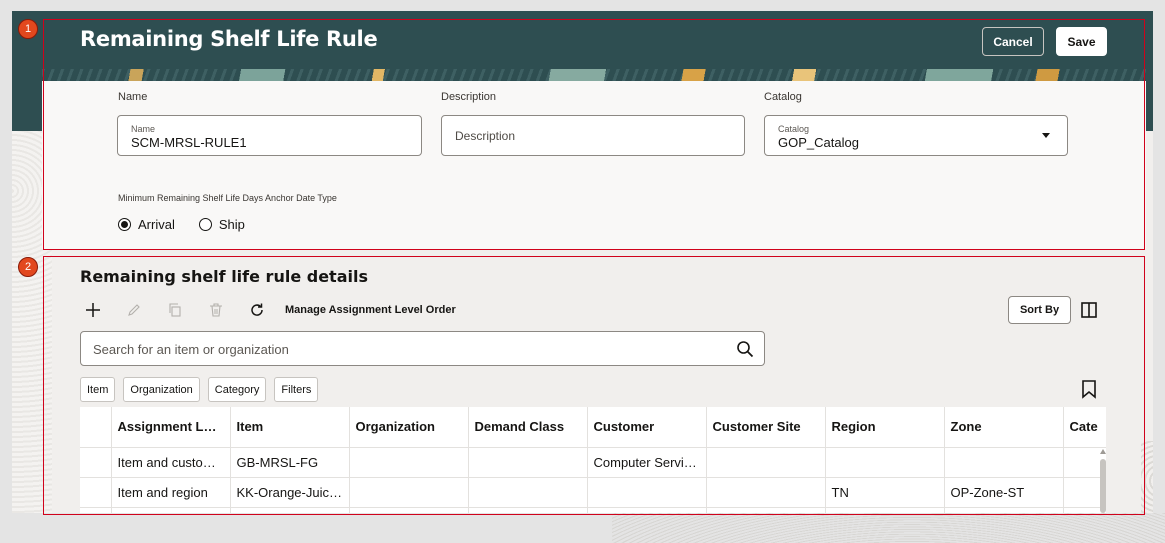 The width and height of the screenshot is (1165, 543). What do you see at coordinates (98, 389) in the screenshot?
I see `filter-chip-item: Item` at bounding box center [98, 389].